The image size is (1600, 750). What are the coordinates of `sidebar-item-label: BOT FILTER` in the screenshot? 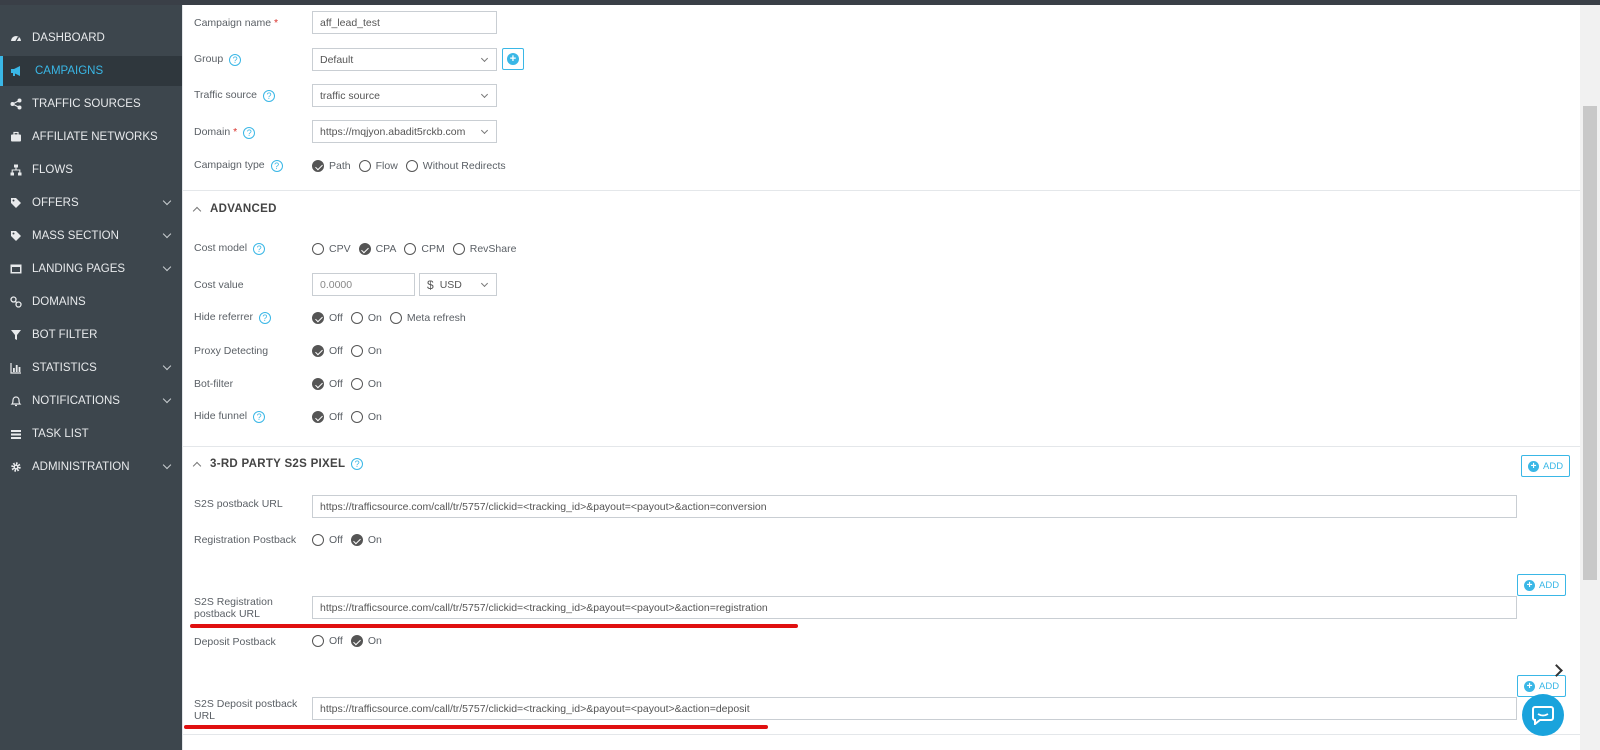 It's located at (65, 335).